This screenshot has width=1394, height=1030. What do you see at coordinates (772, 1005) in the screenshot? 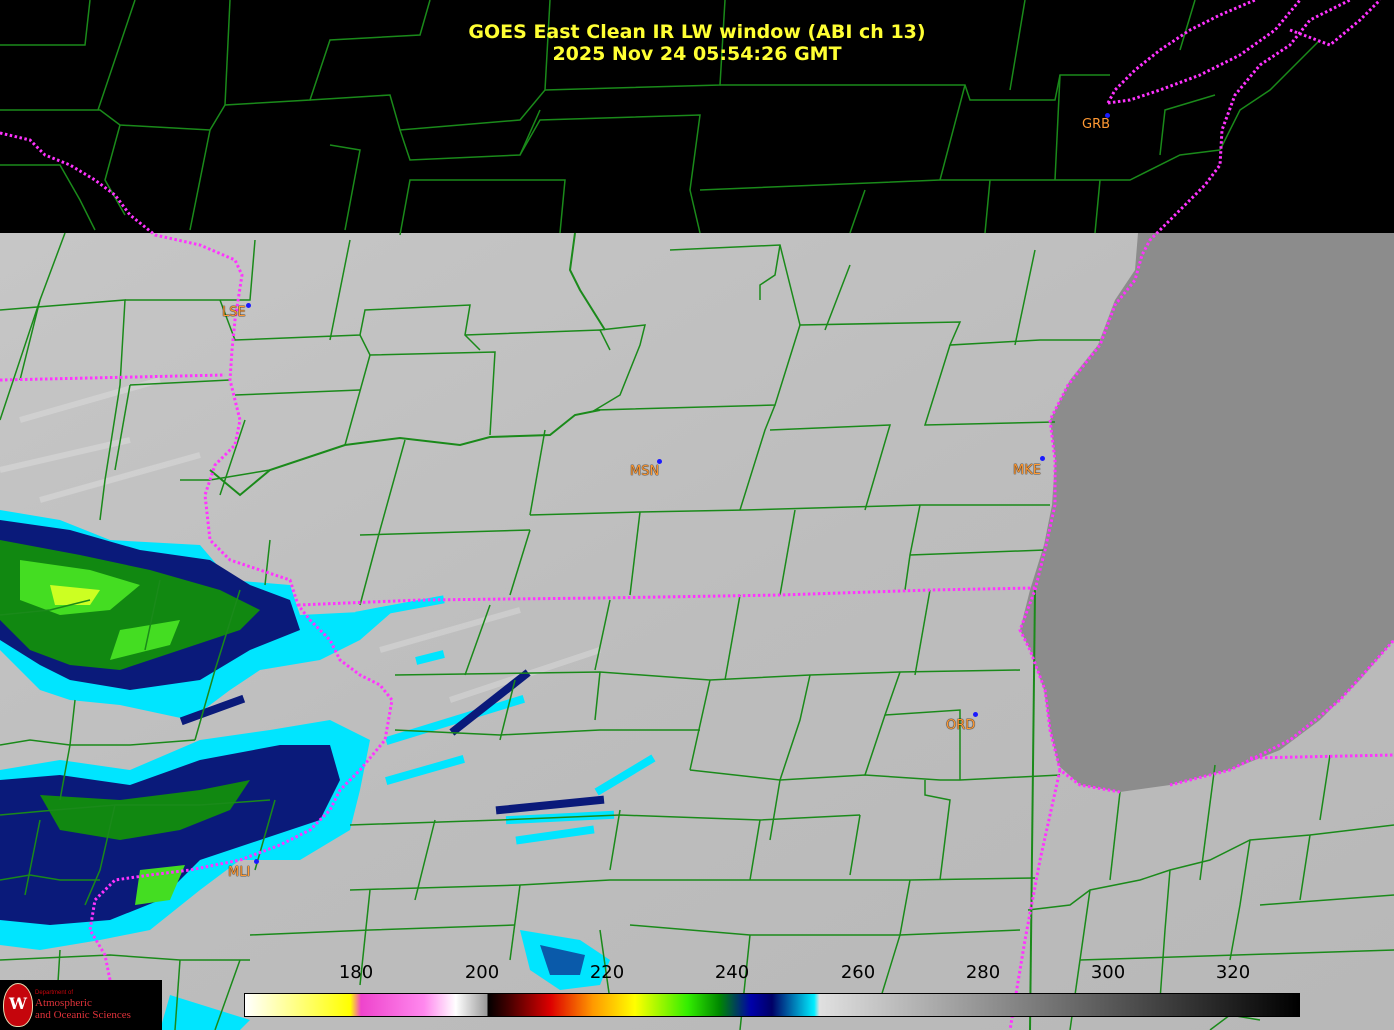
I see `temperature-colorbar` at bounding box center [772, 1005].